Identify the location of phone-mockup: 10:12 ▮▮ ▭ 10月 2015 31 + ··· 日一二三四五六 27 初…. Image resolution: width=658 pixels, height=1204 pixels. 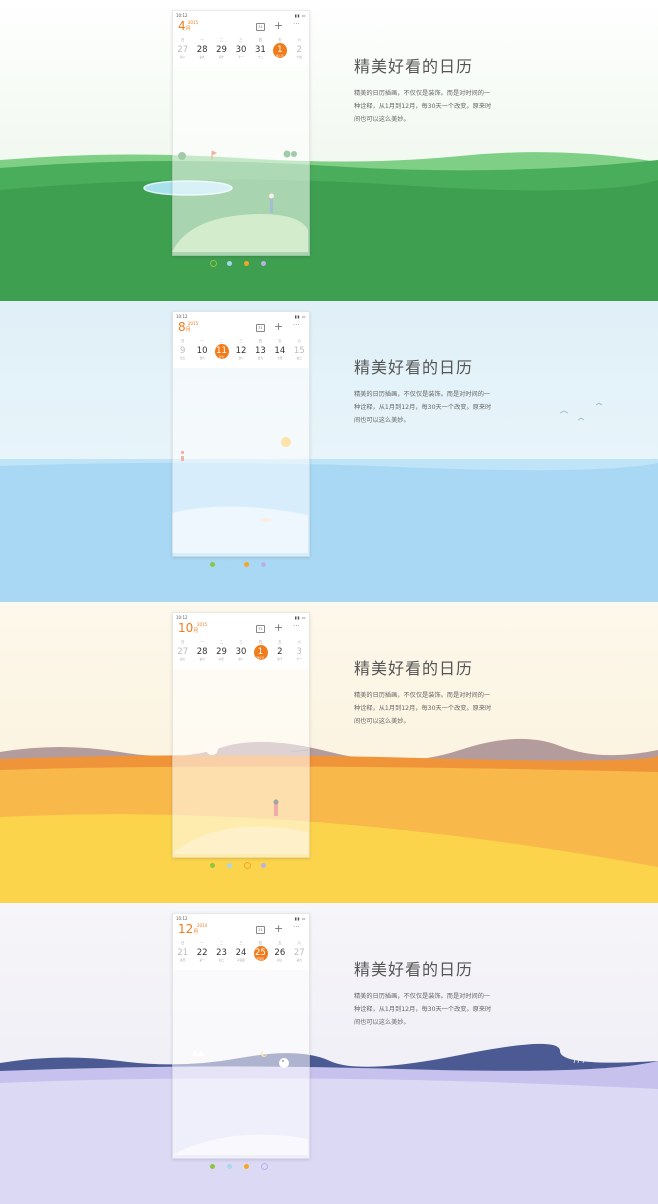
(241, 735).